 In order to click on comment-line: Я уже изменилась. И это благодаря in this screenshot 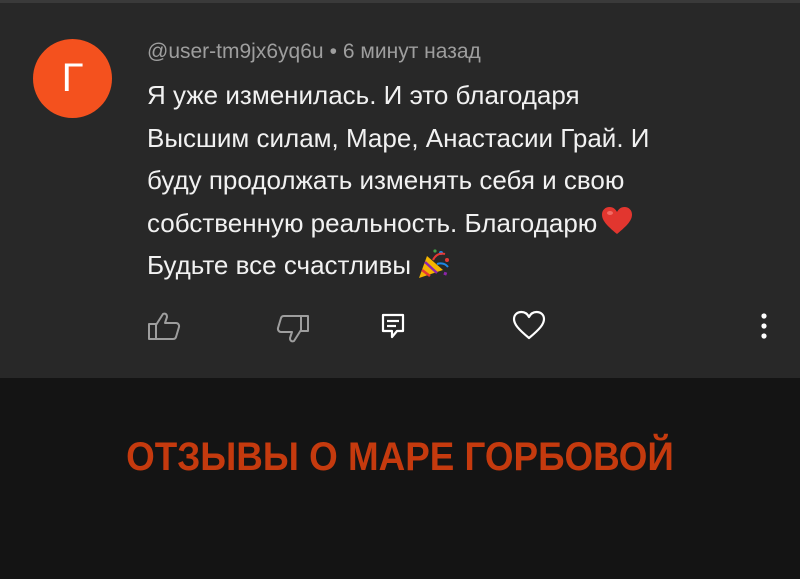, I will do `click(363, 95)`.